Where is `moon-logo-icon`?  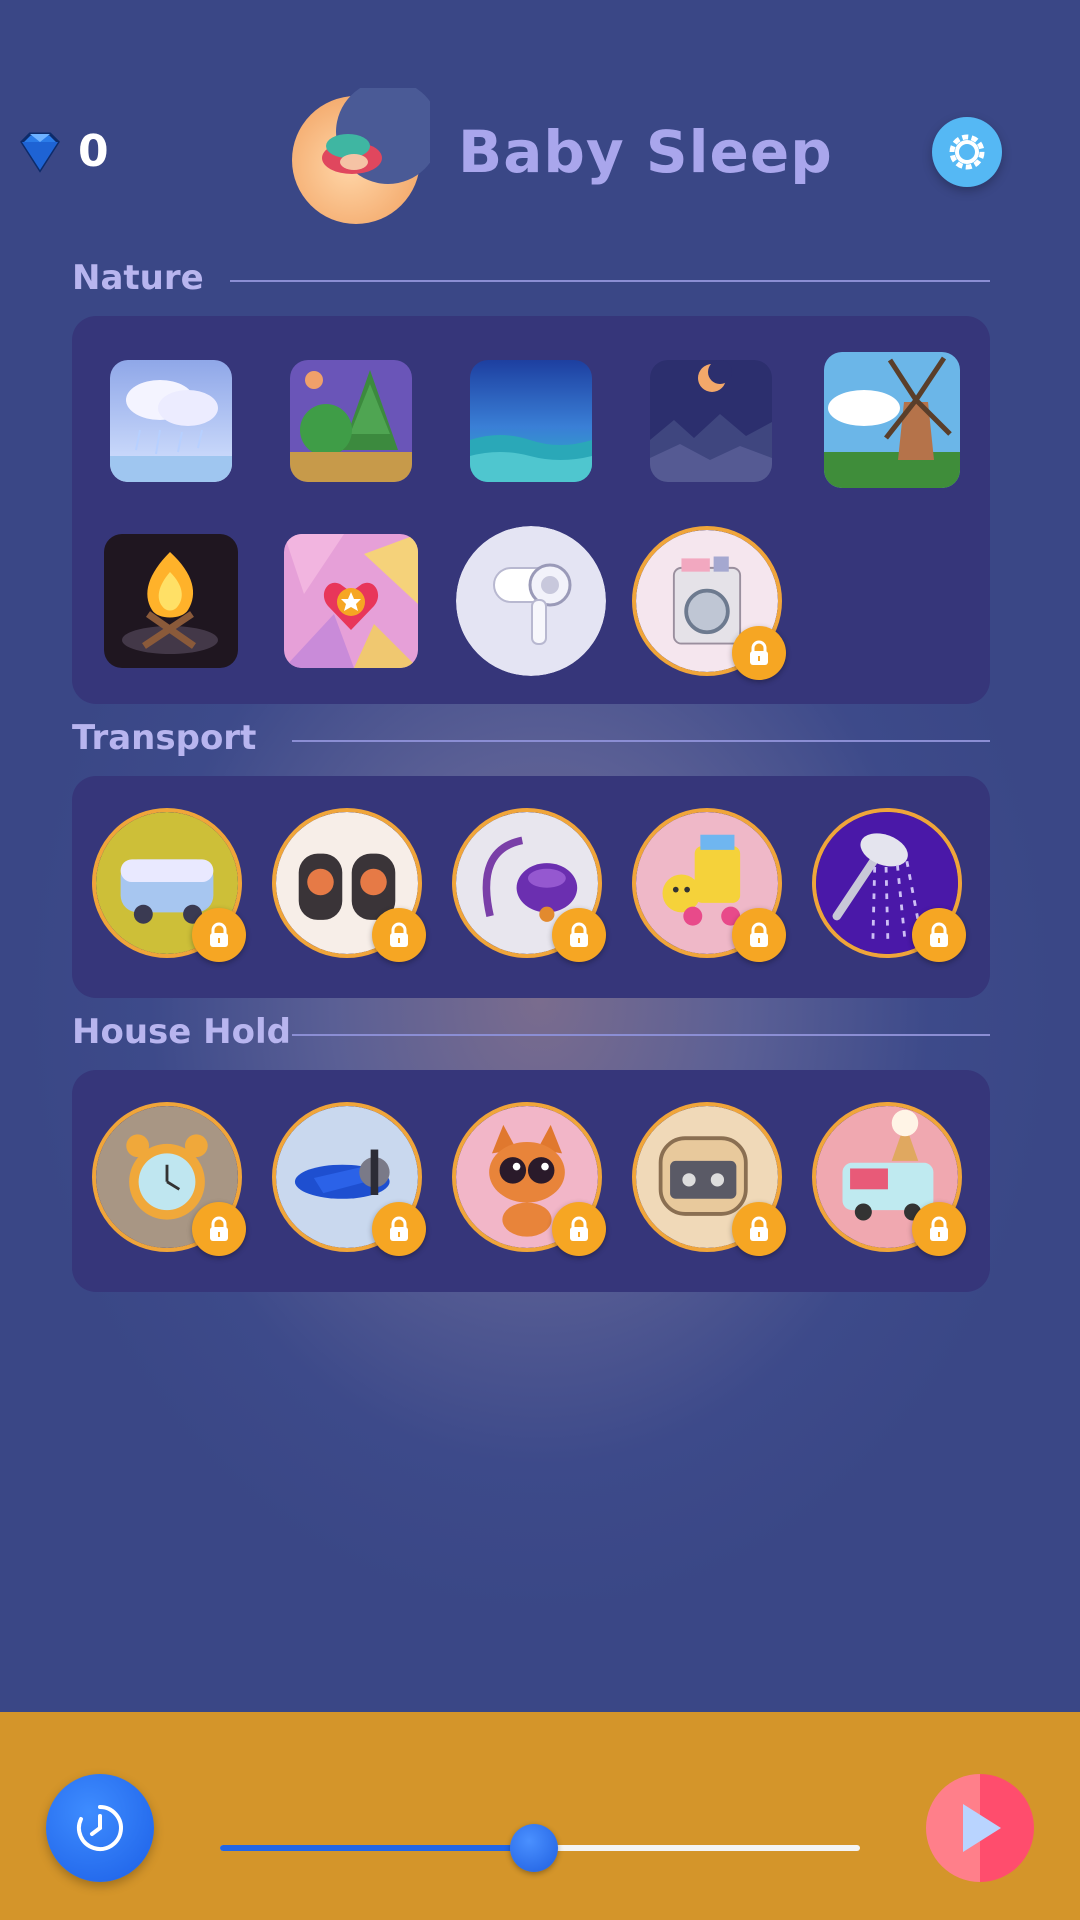
moon-logo-icon is located at coordinates (361, 156).